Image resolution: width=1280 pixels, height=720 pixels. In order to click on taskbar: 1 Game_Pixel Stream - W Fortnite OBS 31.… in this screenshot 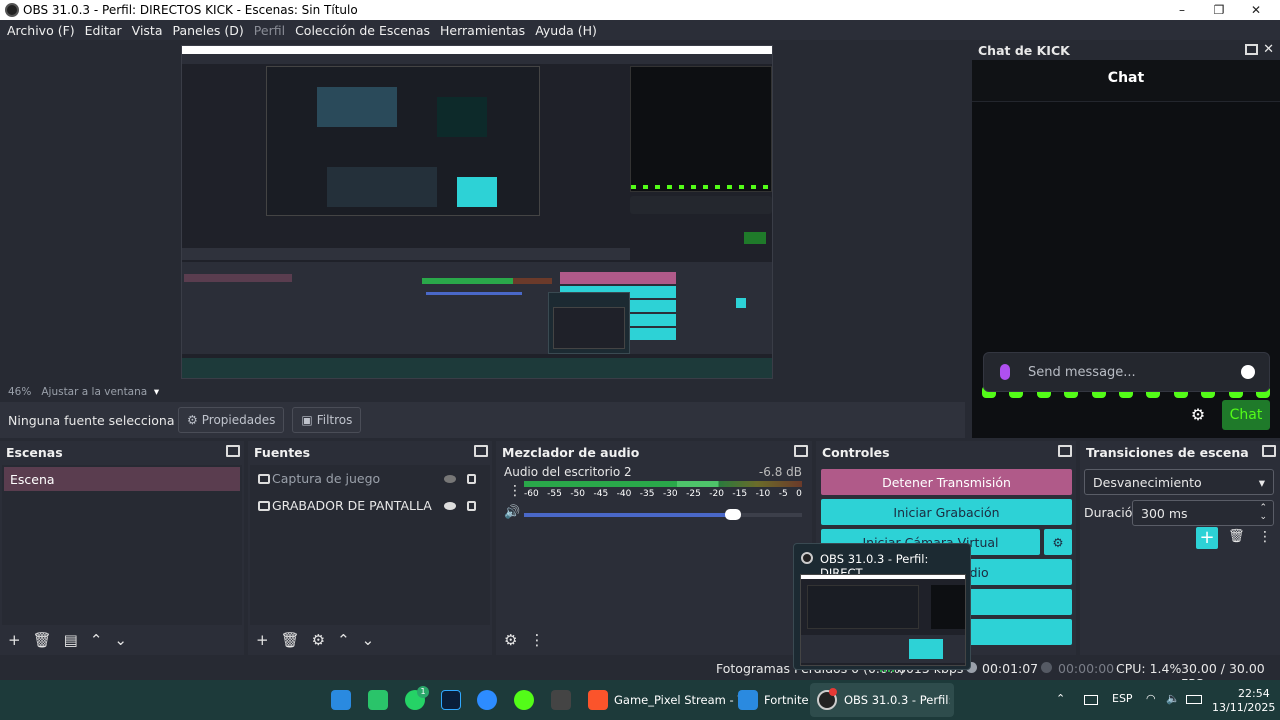, I will do `click(640, 700)`.